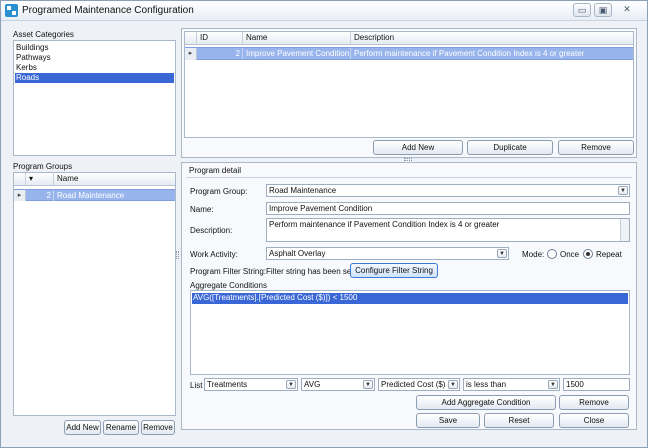 The width and height of the screenshot is (648, 448). What do you see at coordinates (603, 10) in the screenshot?
I see `maximize-button: ▣` at bounding box center [603, 10].